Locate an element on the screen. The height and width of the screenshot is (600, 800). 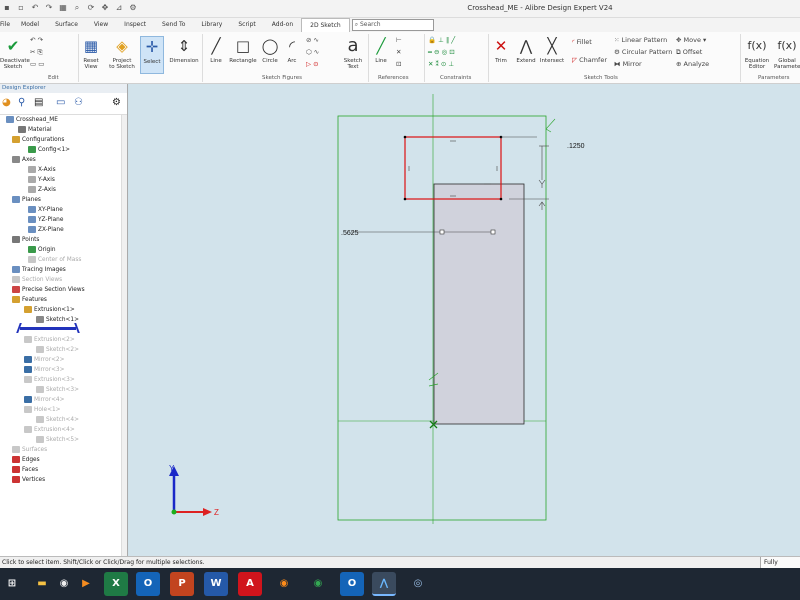
tree-item: Extrusion<4> is located at coordinates (49, 430).